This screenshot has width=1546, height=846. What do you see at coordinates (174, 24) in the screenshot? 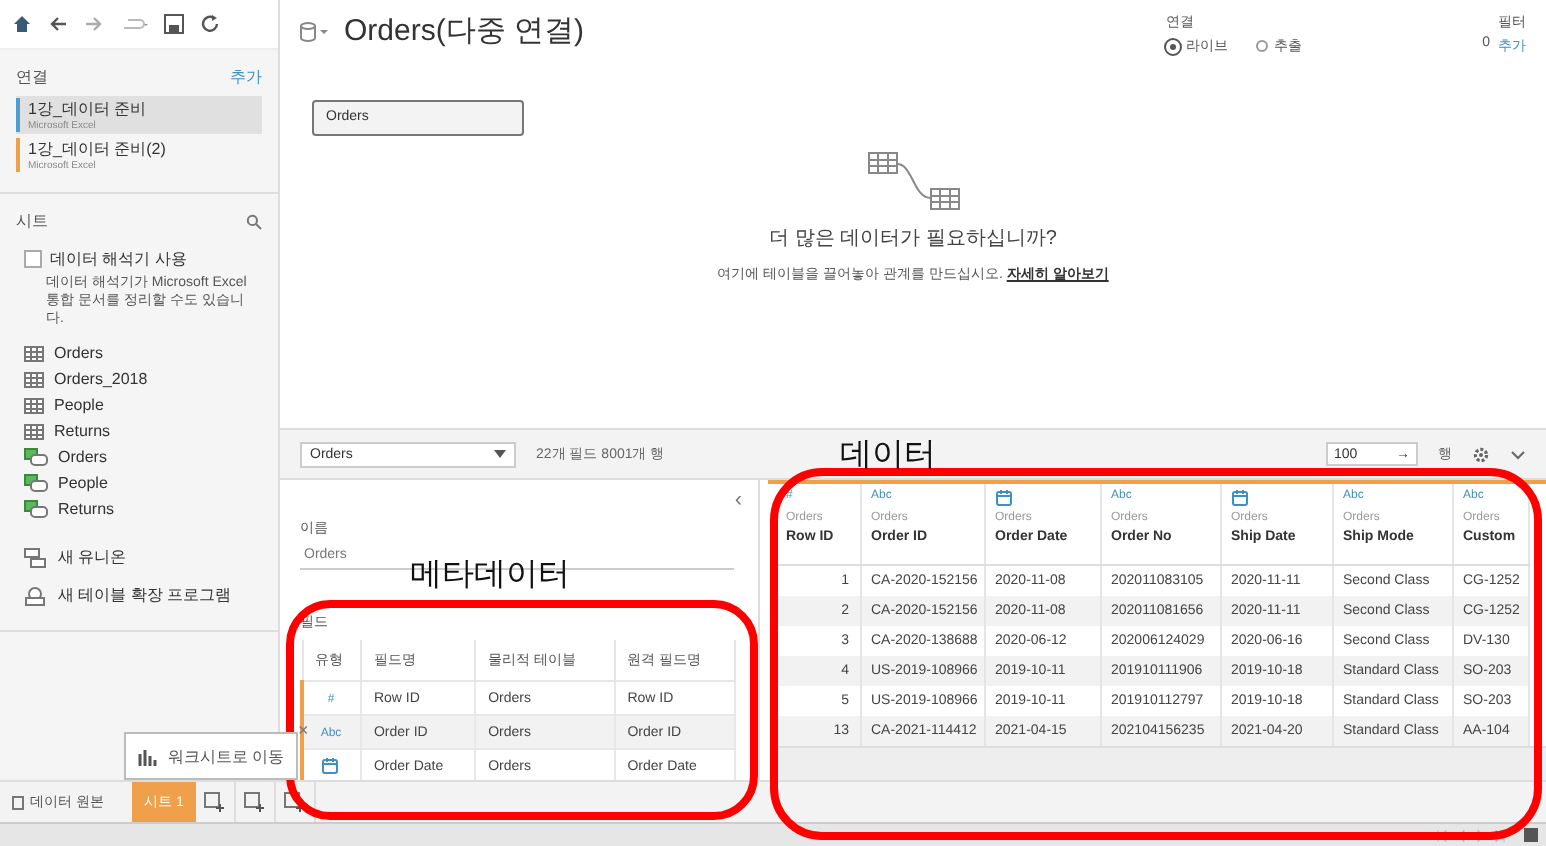
I see `save-icon` at bounding box center [174, 24].